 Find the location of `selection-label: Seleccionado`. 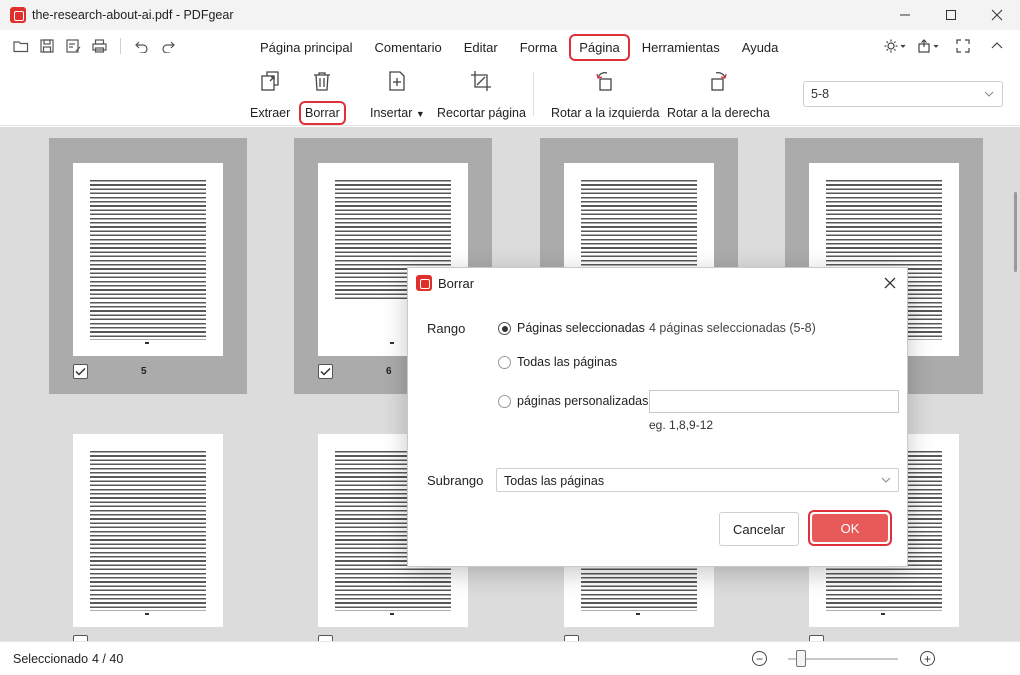

selection-label: Seleccionado is located at coordinates (51, 659).